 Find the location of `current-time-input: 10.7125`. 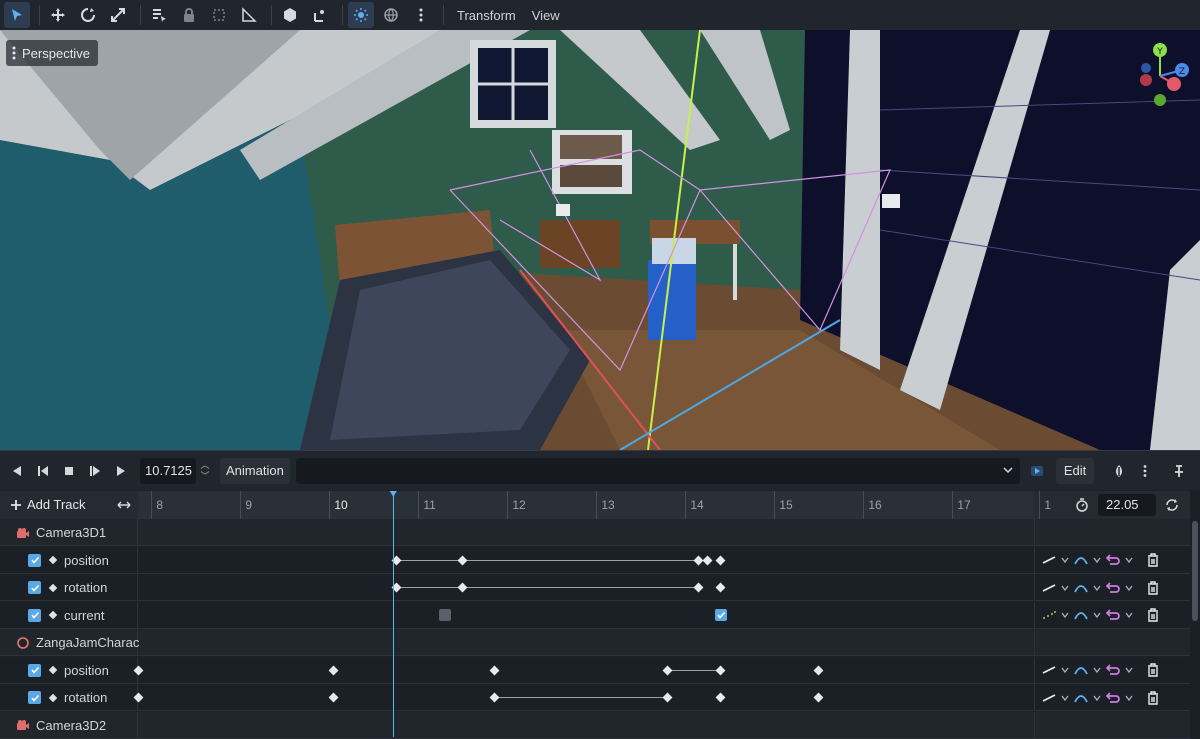

current-time-input: 10.7125 is located at coordinates (168, 470).